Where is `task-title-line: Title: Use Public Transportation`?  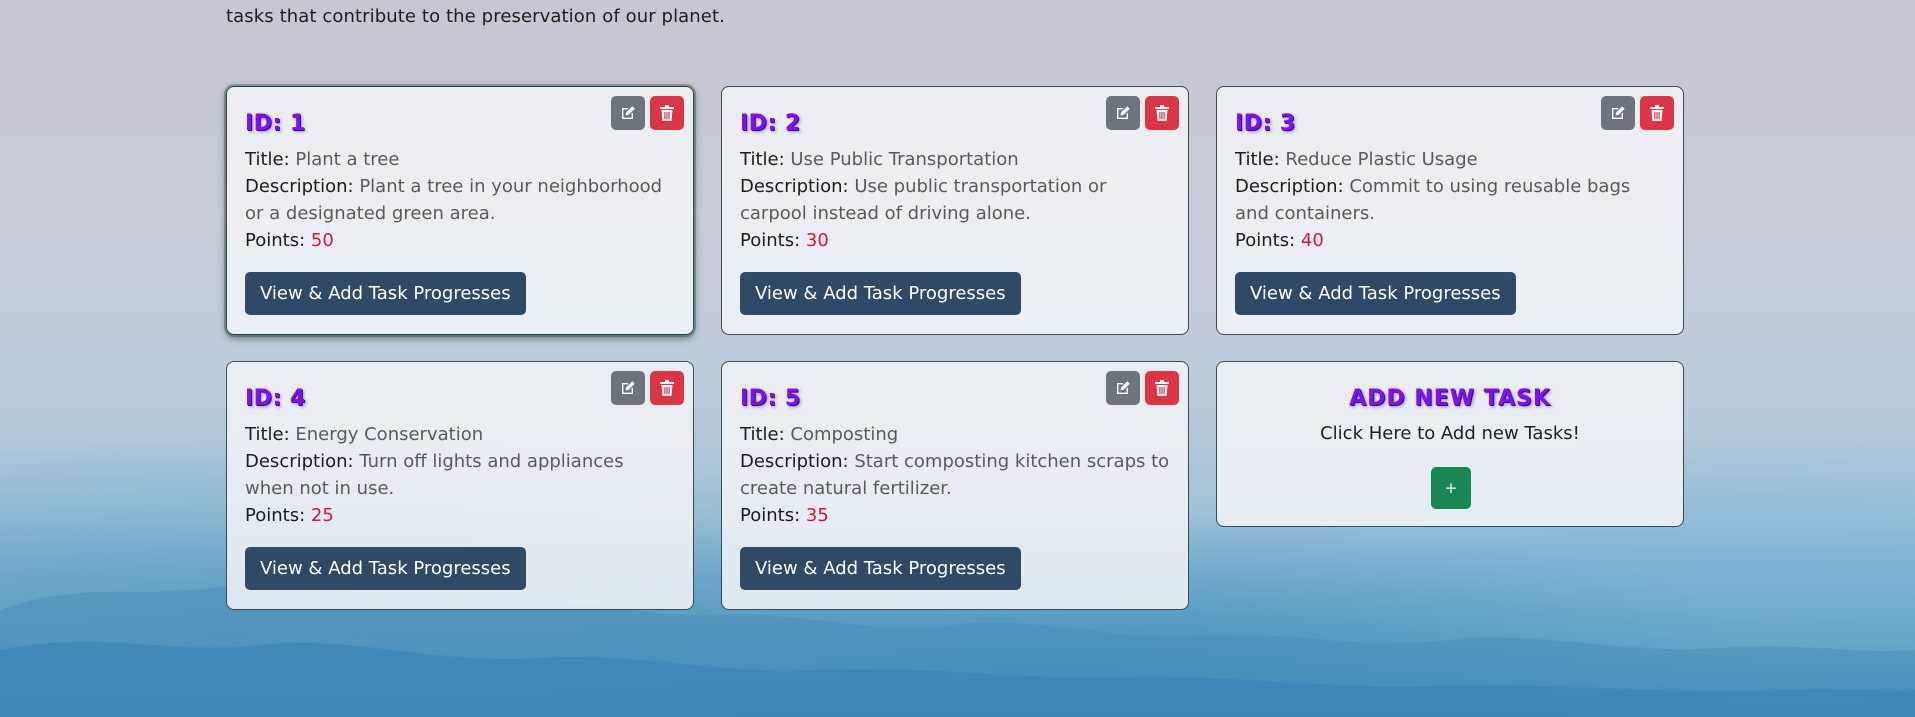 task-title-line: Title: Use Public Transportation is located at coordinates (955, 159).